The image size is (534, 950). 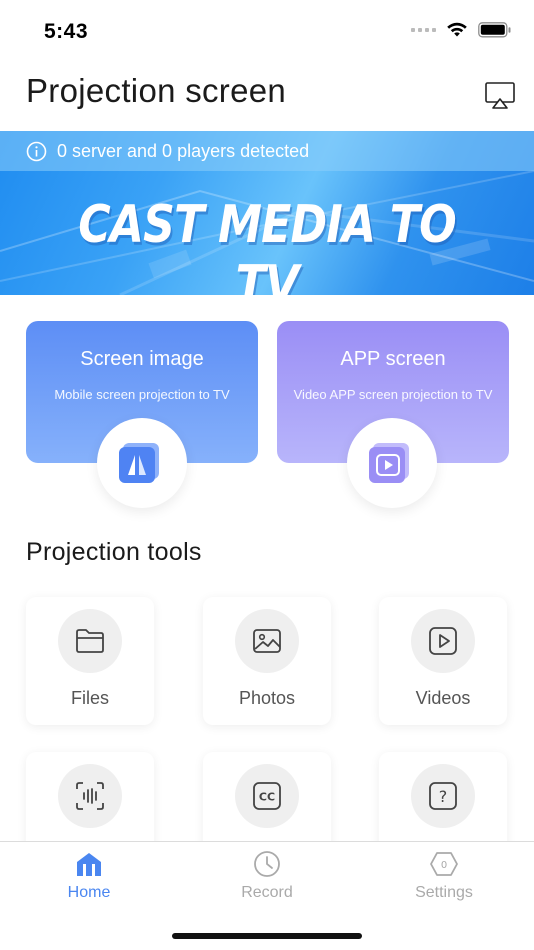 What do you see at coordinates (389, 463) in the screenshot?
I see `app-video-icon` at bounding box center [389, 463].